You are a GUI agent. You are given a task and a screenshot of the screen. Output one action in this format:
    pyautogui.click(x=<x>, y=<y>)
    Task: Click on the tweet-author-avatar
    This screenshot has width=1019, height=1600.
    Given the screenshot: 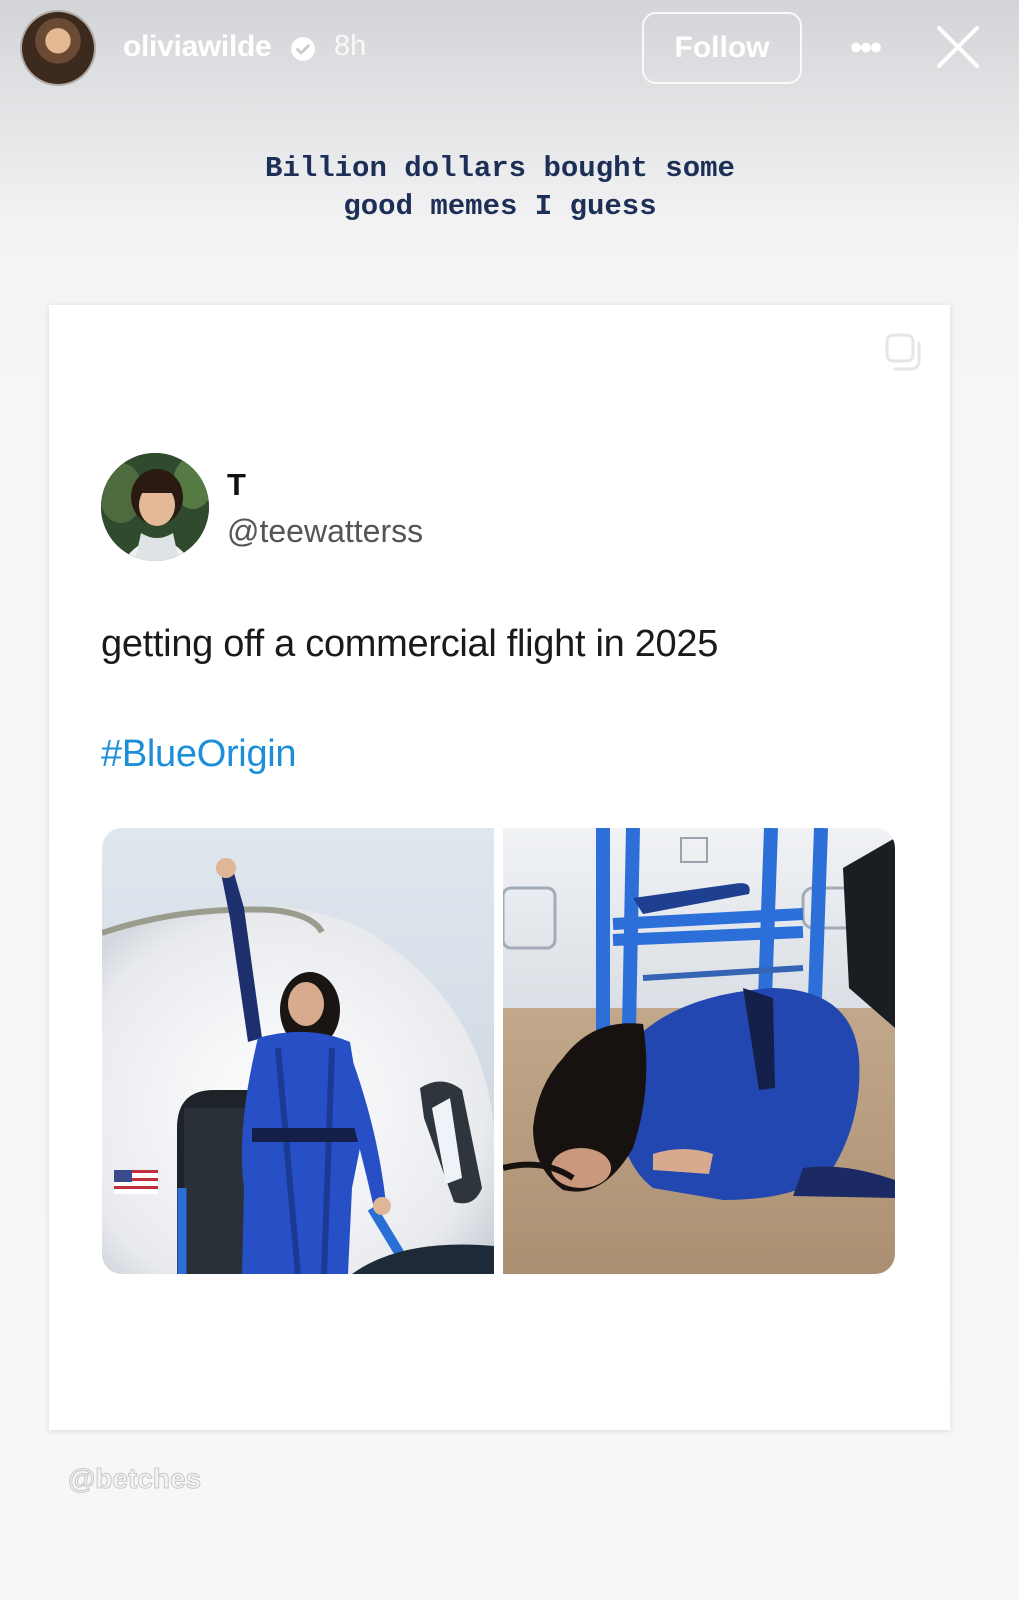 What is the action you would take?
    pyautogui.click(x=155, y=507)
    